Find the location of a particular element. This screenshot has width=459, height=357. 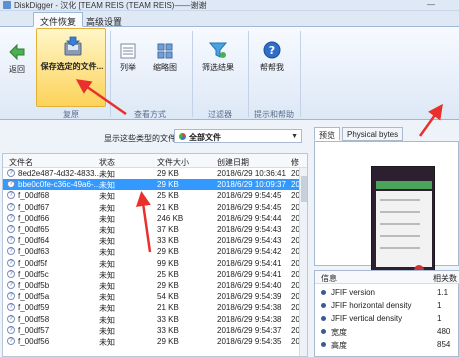

file-created: 2018/6/29 9:54:41 is located at coordinates (249, 274).